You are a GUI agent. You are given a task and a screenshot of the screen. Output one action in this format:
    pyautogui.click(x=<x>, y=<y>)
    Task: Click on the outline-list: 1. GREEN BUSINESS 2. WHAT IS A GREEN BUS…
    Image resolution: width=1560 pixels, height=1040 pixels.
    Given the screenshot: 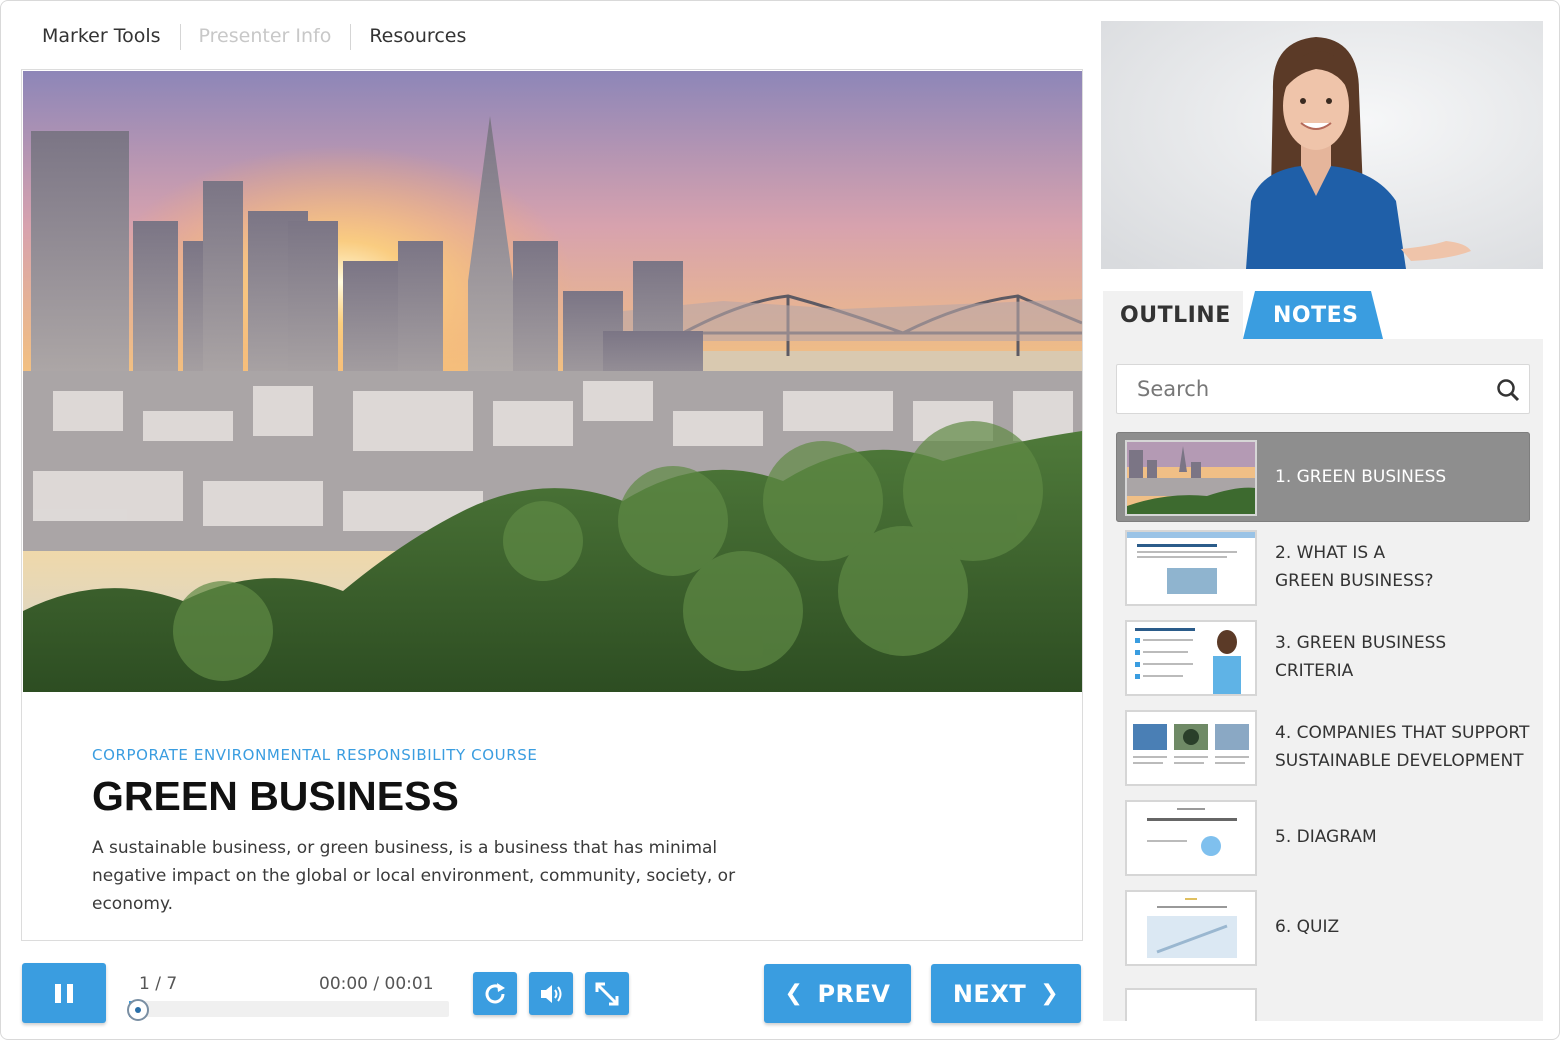 What is the action you would take?
    pyautogui.click(x=1323, y=702)
    